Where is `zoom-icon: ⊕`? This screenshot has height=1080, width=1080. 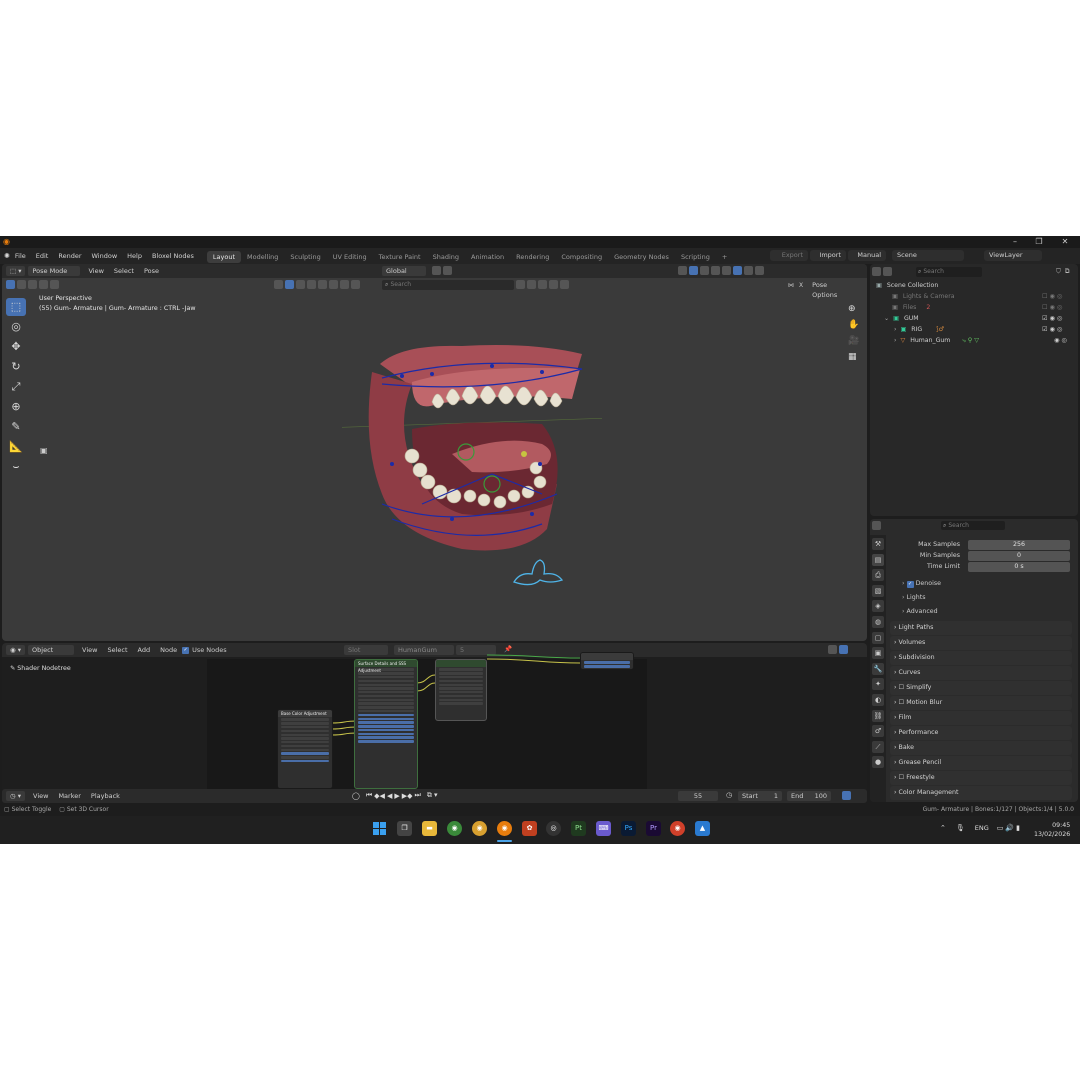
zoom-icon: ⊕ is located at coordinates (855, 309).